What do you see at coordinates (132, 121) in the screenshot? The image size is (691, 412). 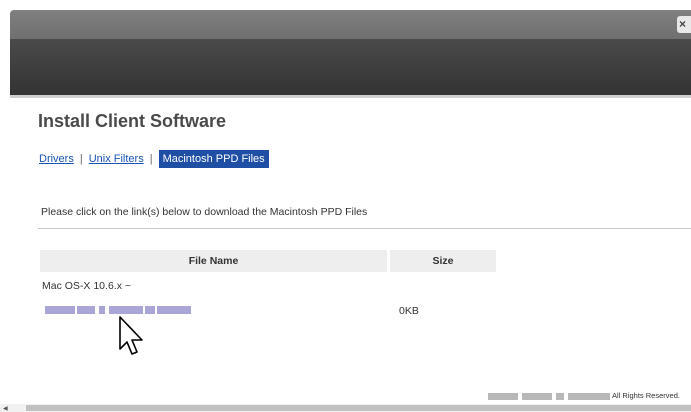 I see `page-title: Install Client Software` at bounding box center [132, 121].